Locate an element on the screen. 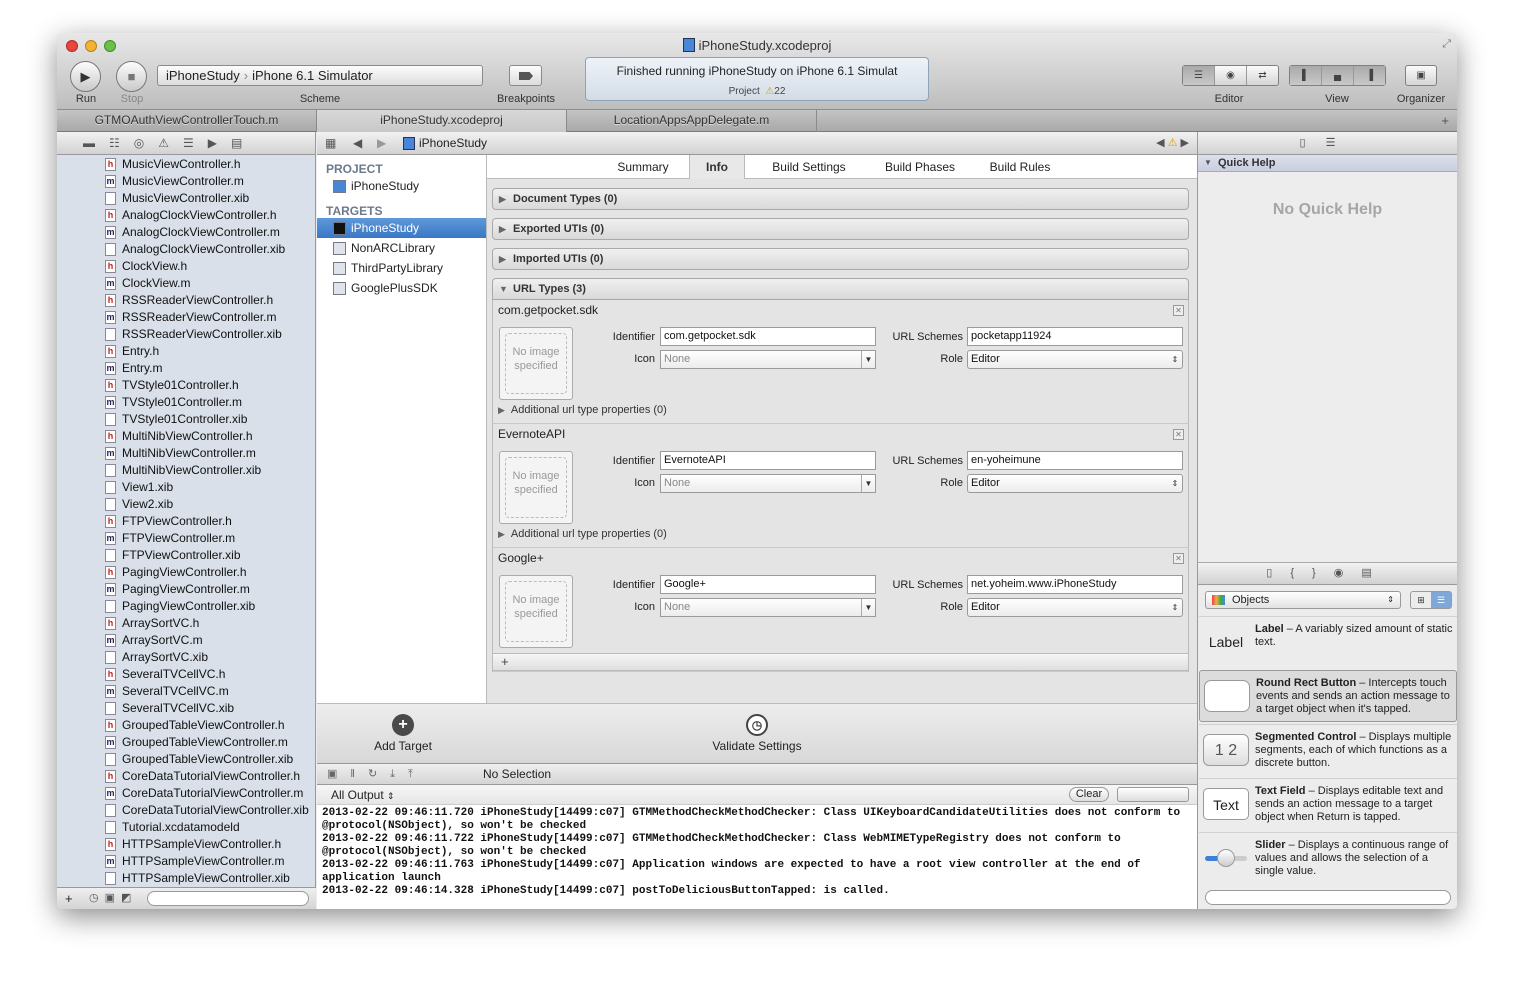 This screenshot has height=988, width=1514. folder-icon: ▬ is located at coordinates (89, 143).